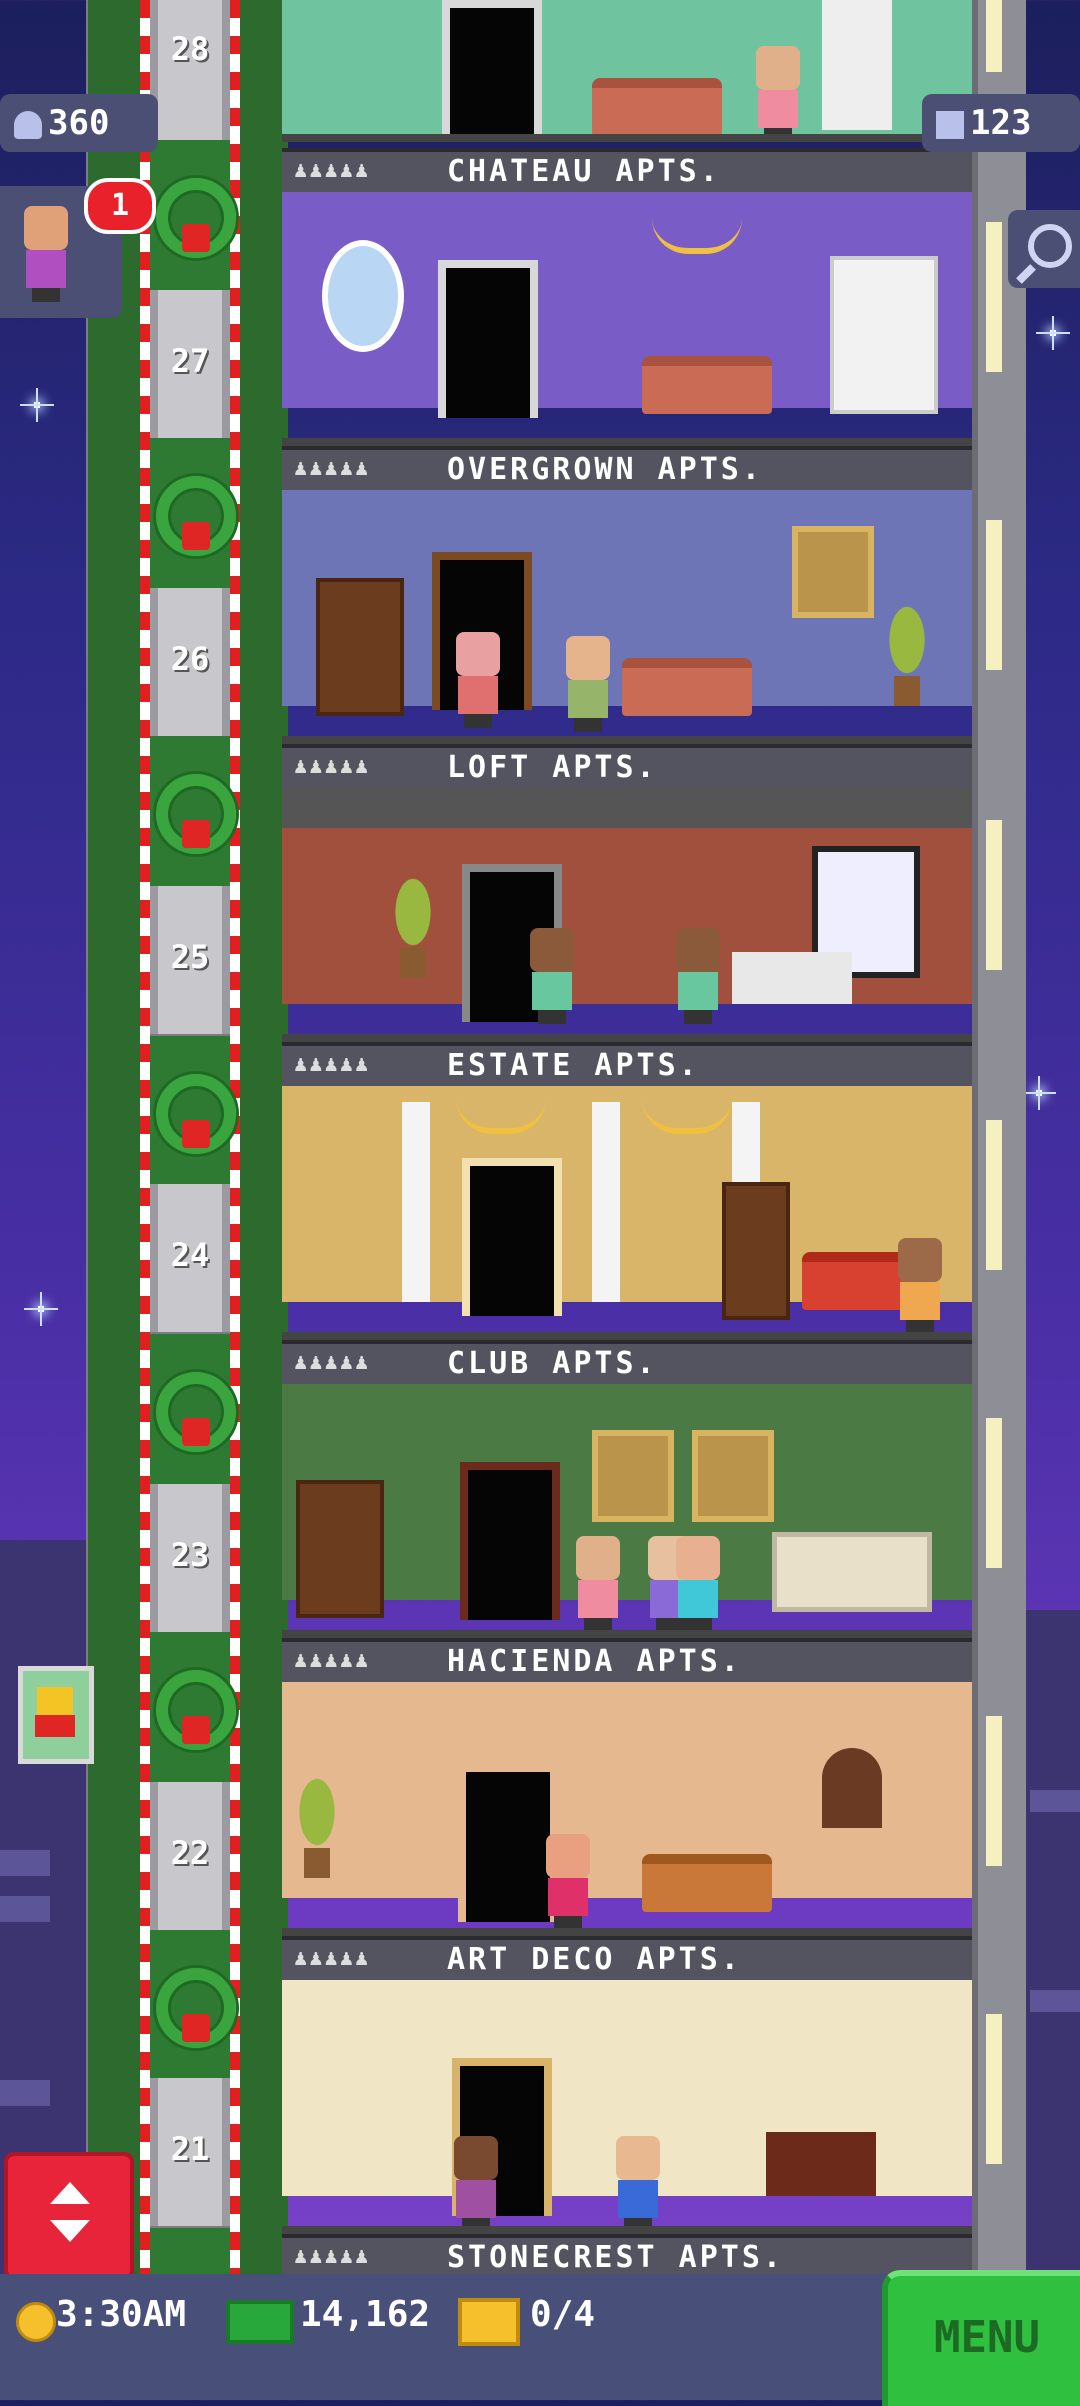 The image size is (1080, 2406). I want to click on floor-loft: ♟♟♟♟♟ LOFT APTS., so click(627, 894).